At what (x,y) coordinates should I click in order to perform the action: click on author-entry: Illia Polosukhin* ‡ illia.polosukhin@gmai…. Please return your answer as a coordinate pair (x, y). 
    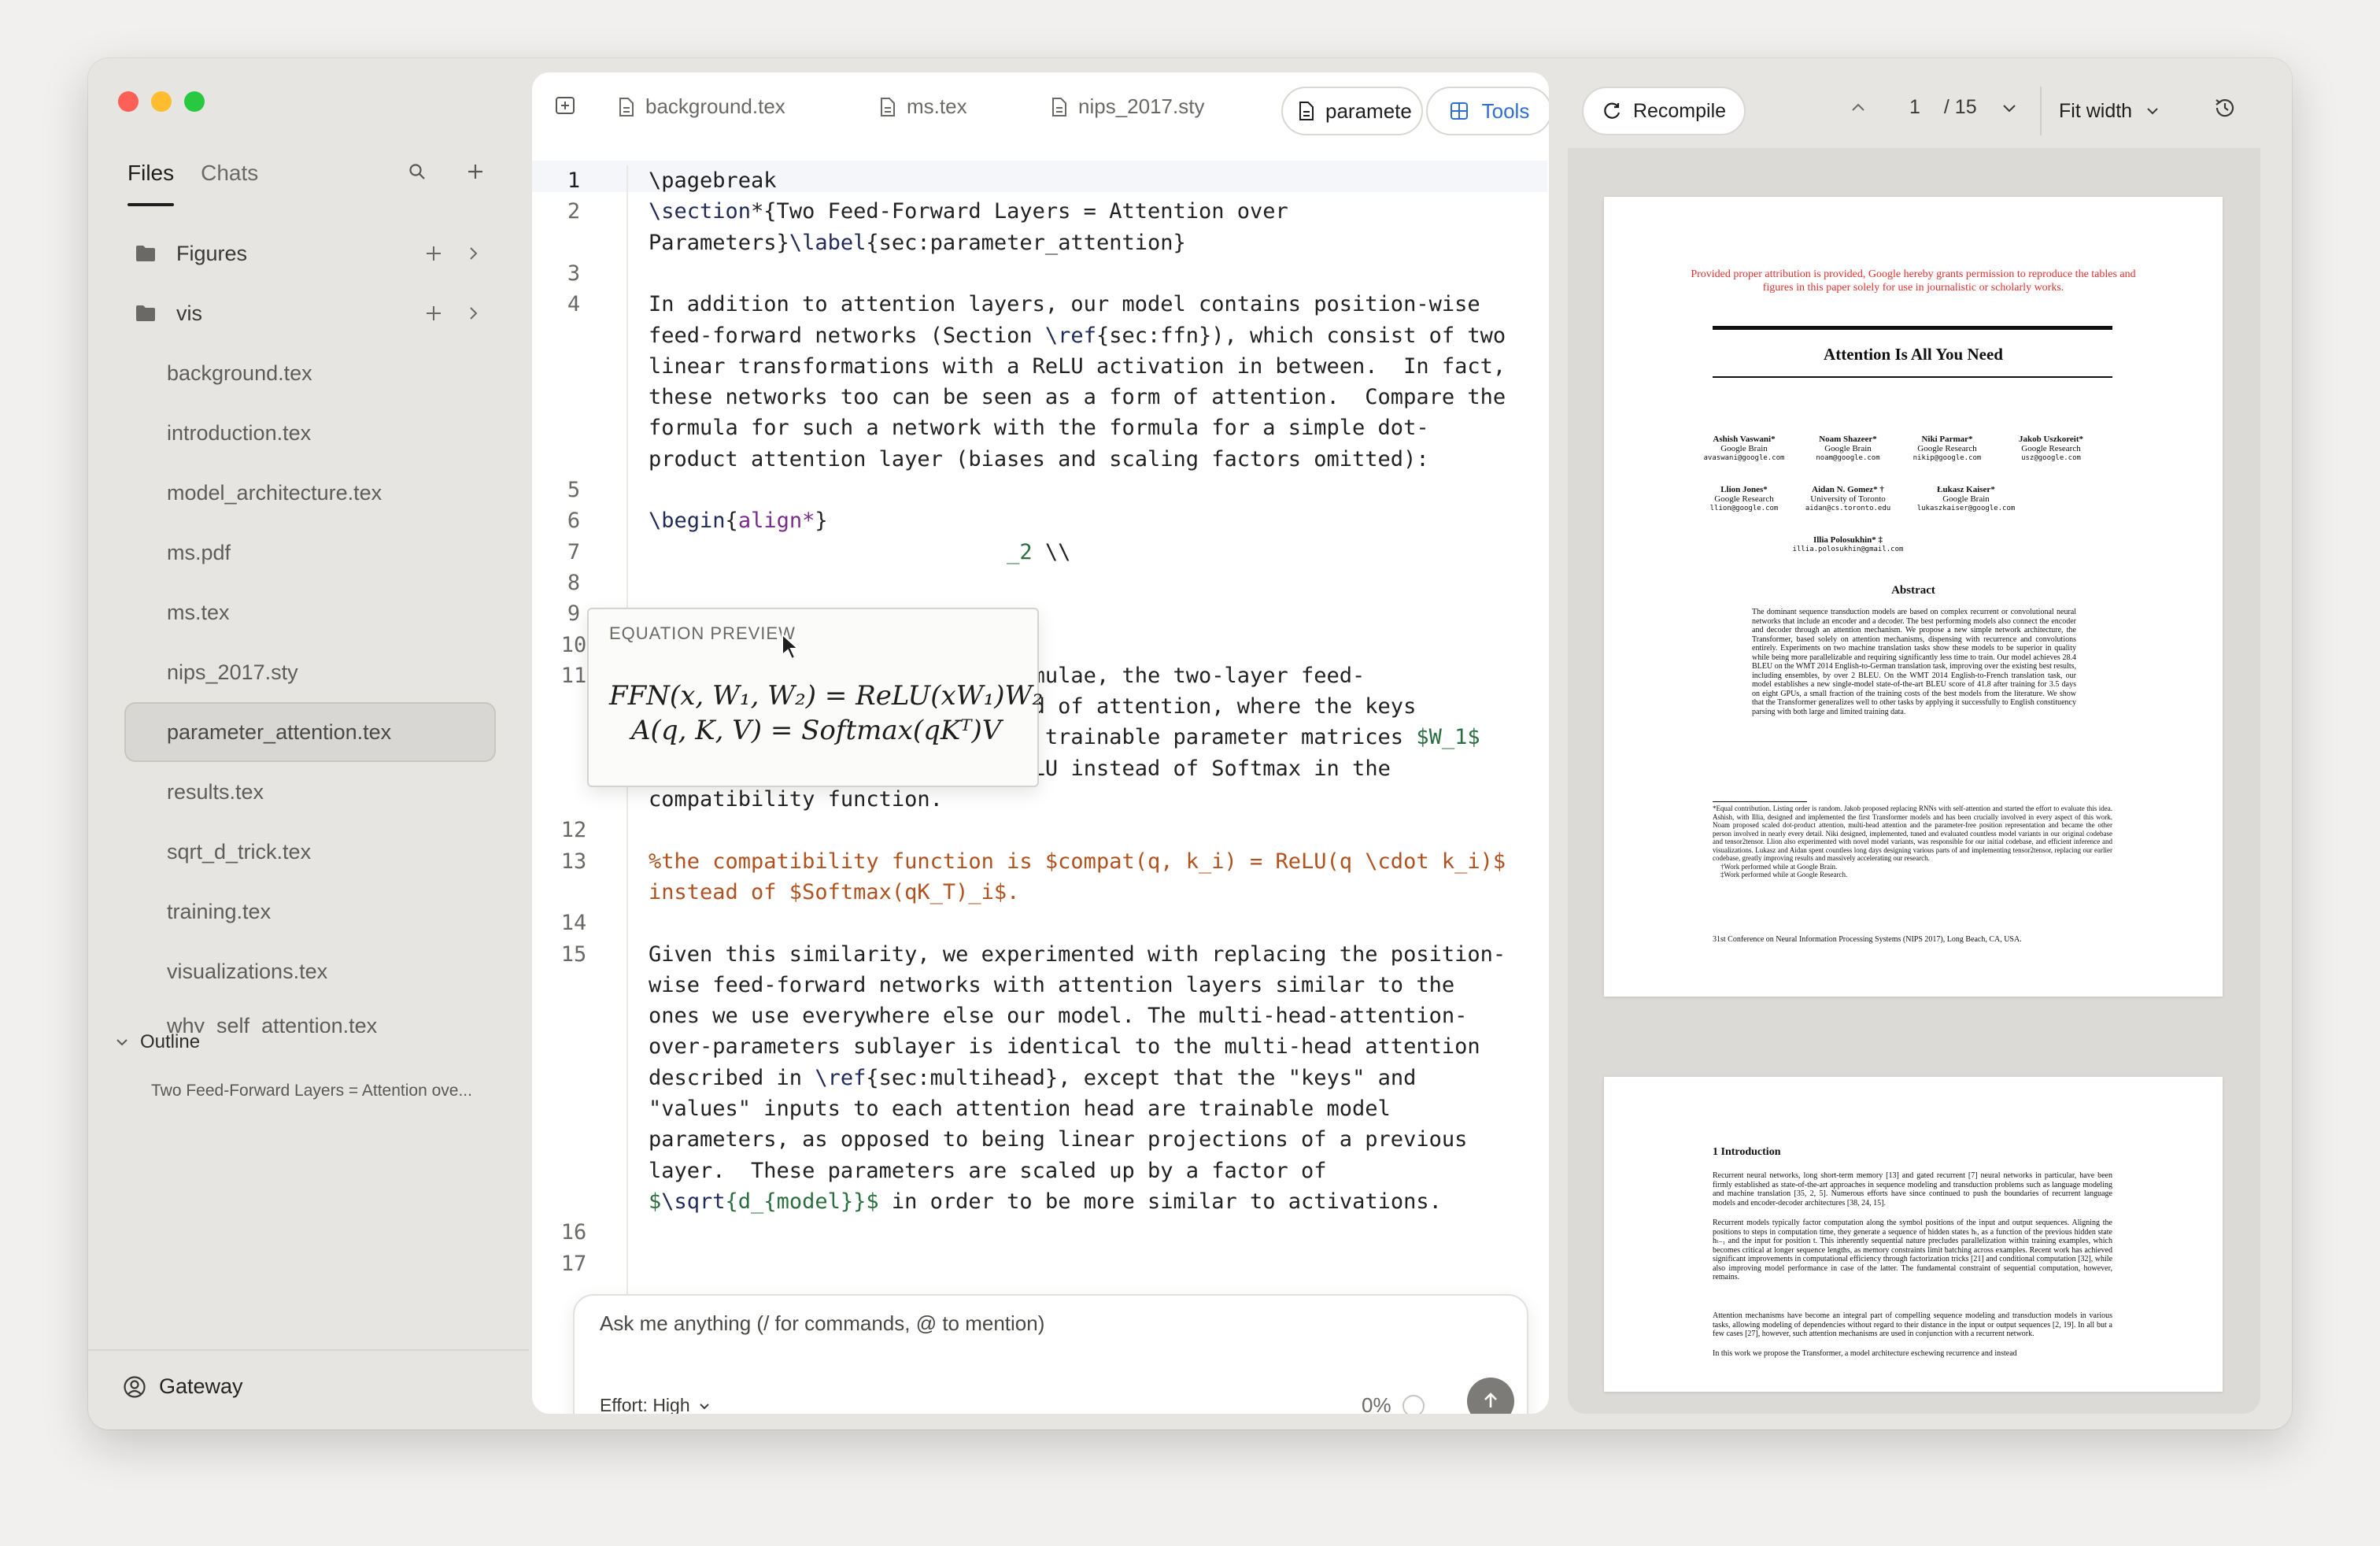
    Looking at the image, I should click on (1848, 544).